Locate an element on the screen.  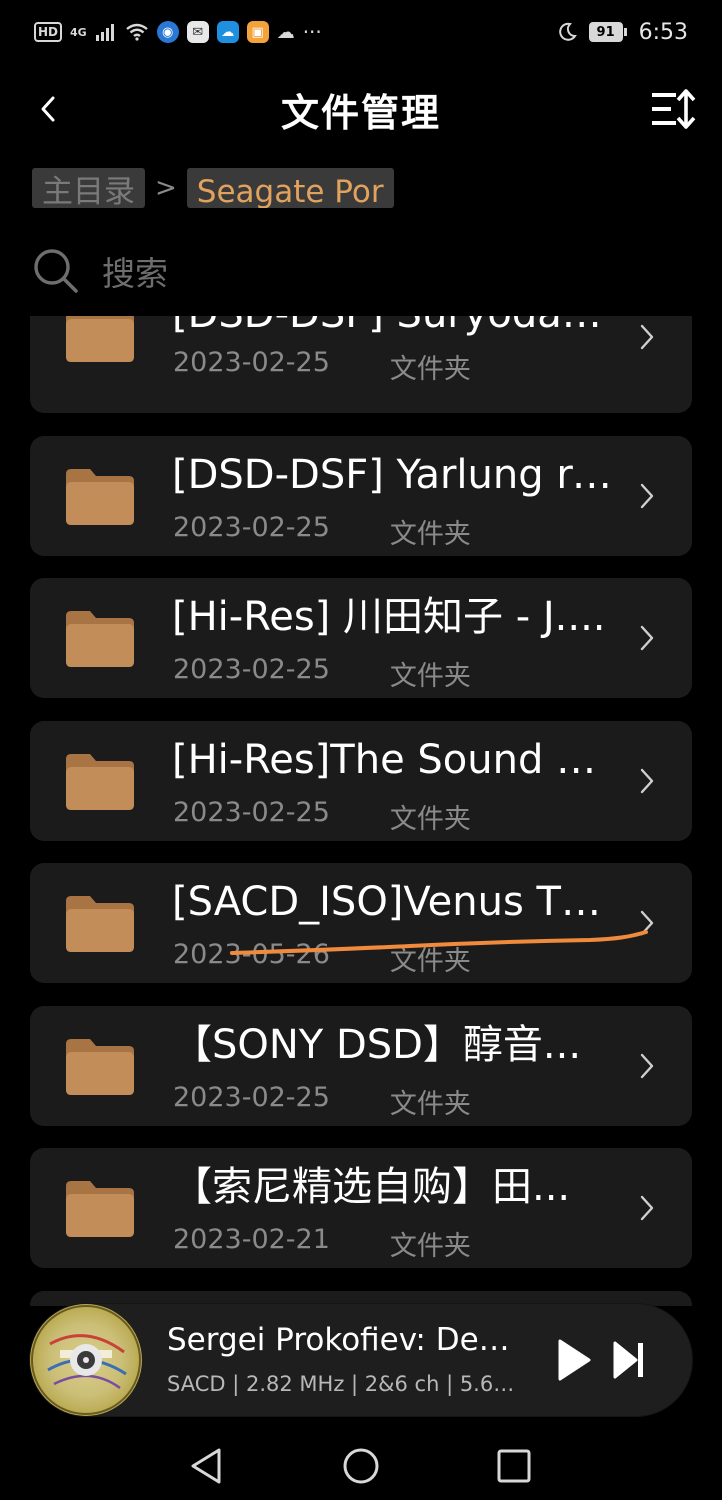
handwritten-underline is located at coordinates (439, 942).